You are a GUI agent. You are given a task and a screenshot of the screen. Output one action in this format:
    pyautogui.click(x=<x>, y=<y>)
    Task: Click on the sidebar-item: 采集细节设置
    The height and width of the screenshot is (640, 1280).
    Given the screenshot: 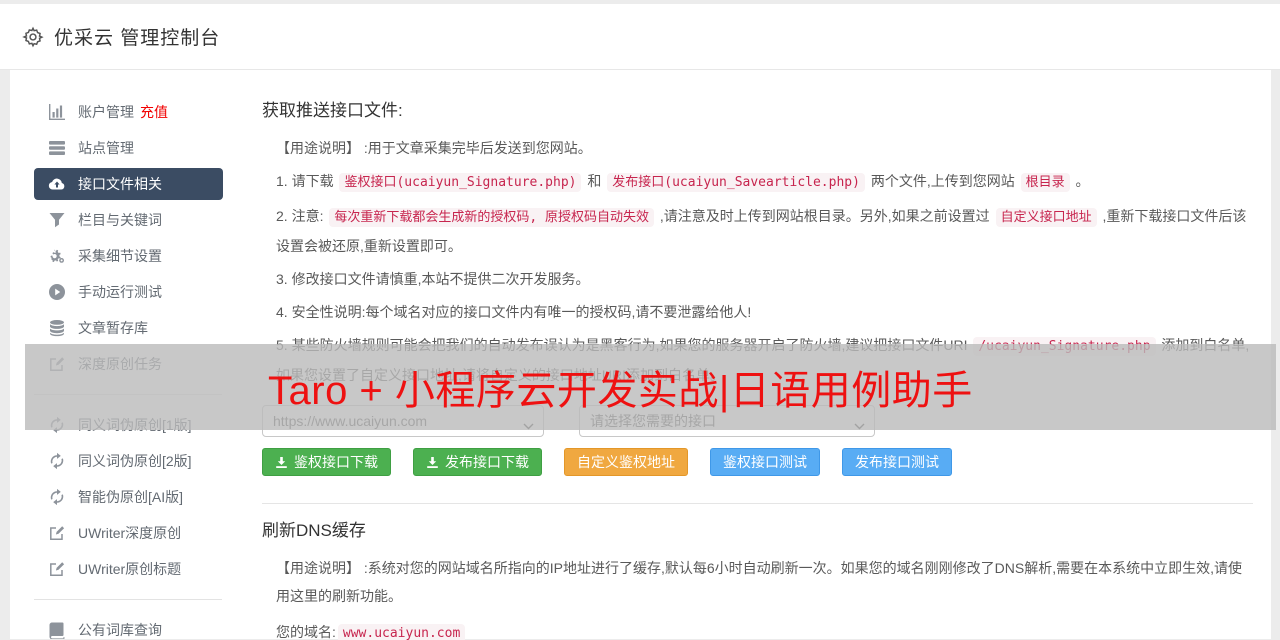 What is the action you would take?
    pyautogui.click(x=131, y=256)
    